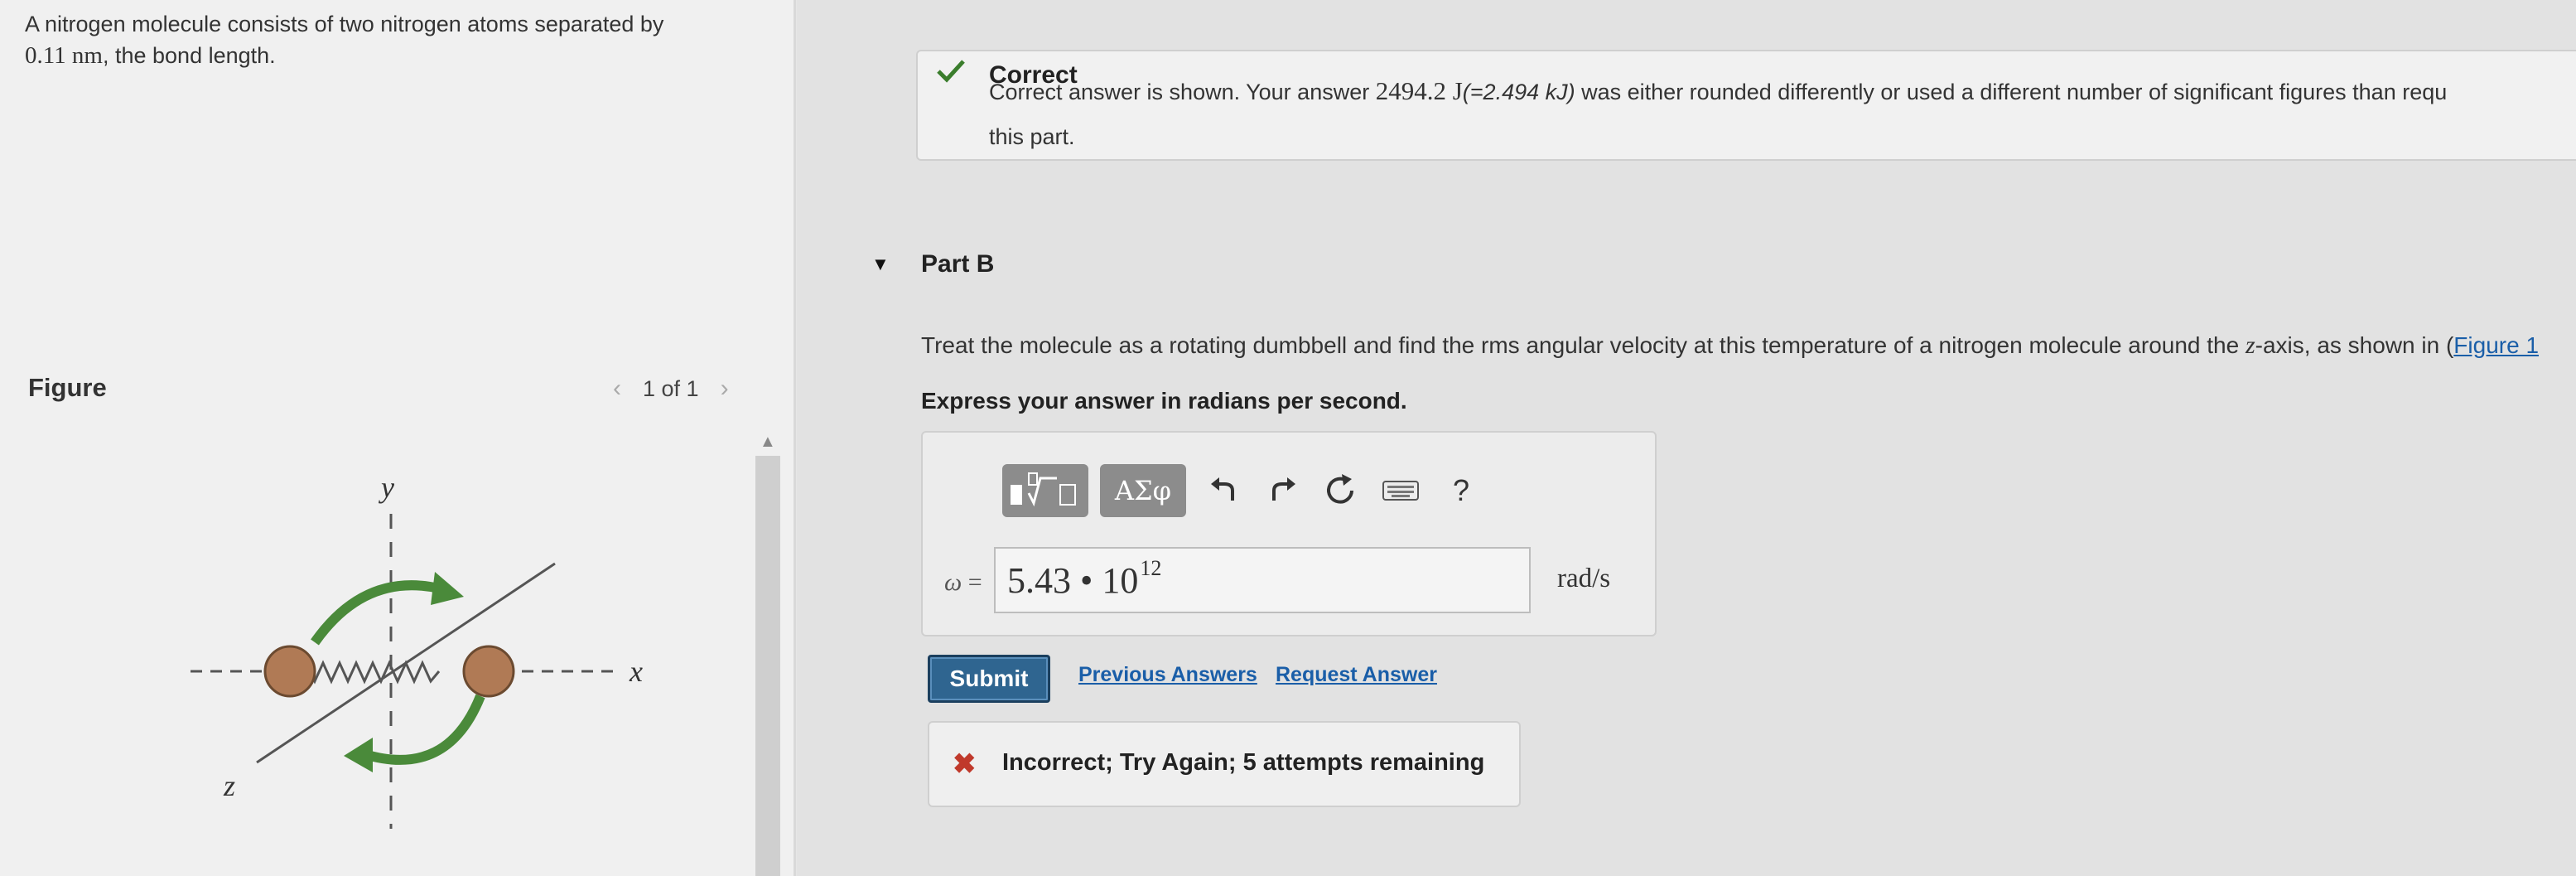 The width and height of the screenshot is (2576, 876). What do you see at coordinates (953, 582) in the screenshot?
I see `omega-symbol: ω` at bounding box center [953, 582].